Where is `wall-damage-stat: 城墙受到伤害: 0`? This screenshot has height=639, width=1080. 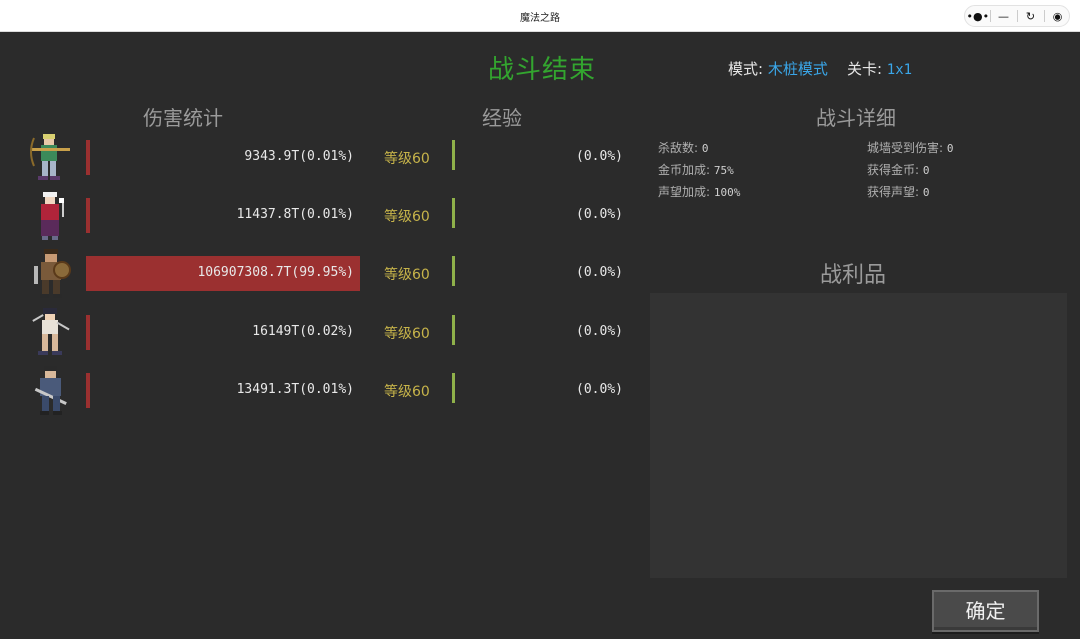 wall-damage-stat: 城墙受到伤害: 0 is located at coordinates (910, 147).